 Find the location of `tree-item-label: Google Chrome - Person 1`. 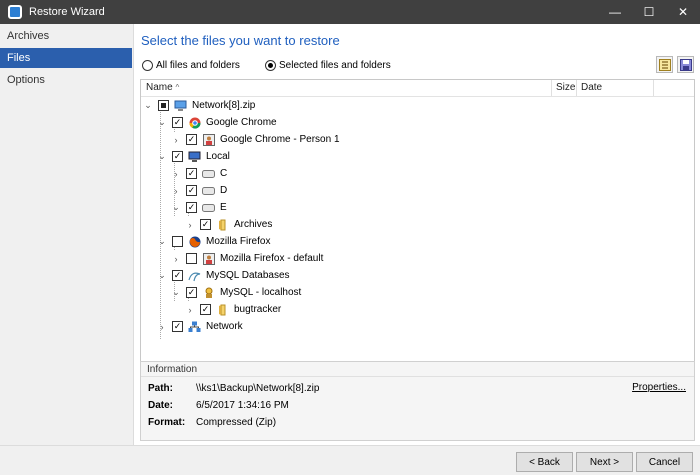

tree-item-label: Google Chrome - Person 1 is located at coordinates (280, 139).